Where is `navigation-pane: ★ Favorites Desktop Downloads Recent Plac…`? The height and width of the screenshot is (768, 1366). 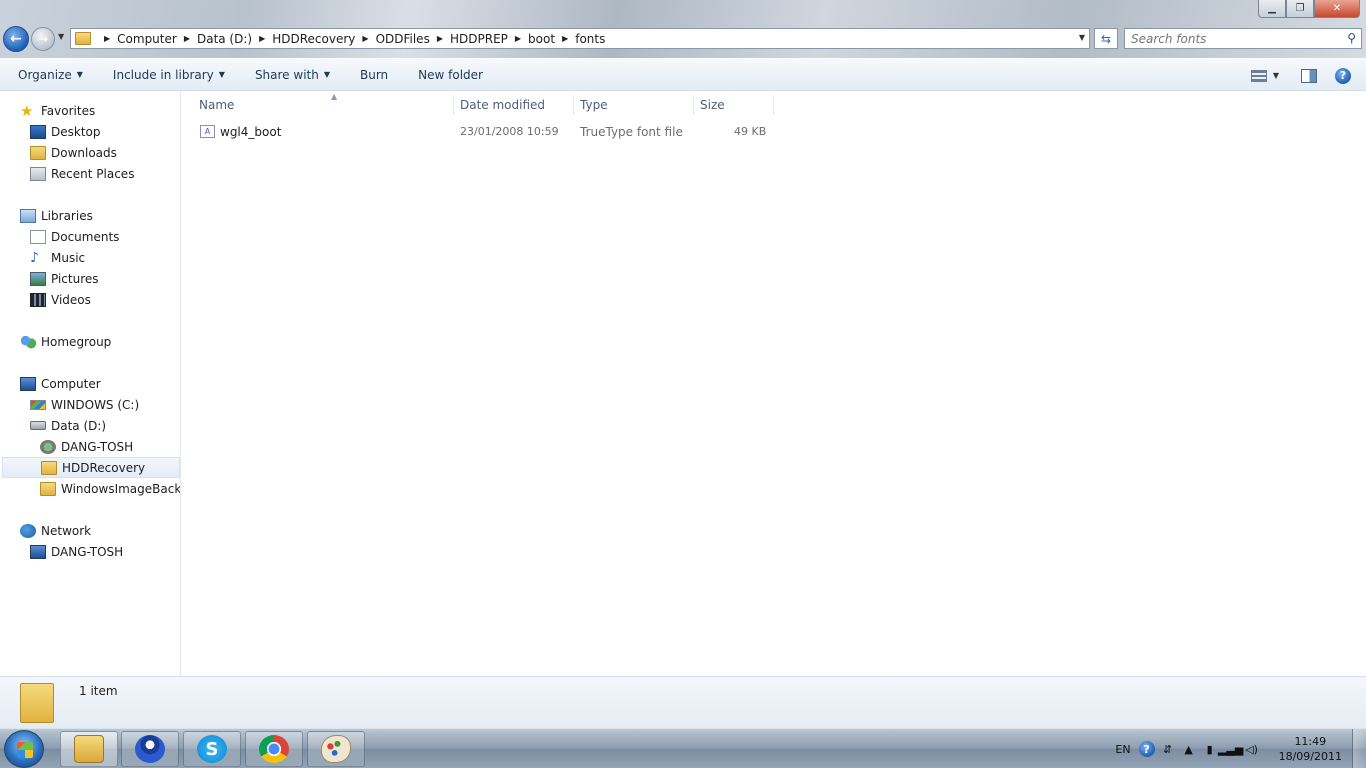 navigation-pane: ★ Favorites Desktop Downloads Recent Plac… is located at coordinates (90, 383).